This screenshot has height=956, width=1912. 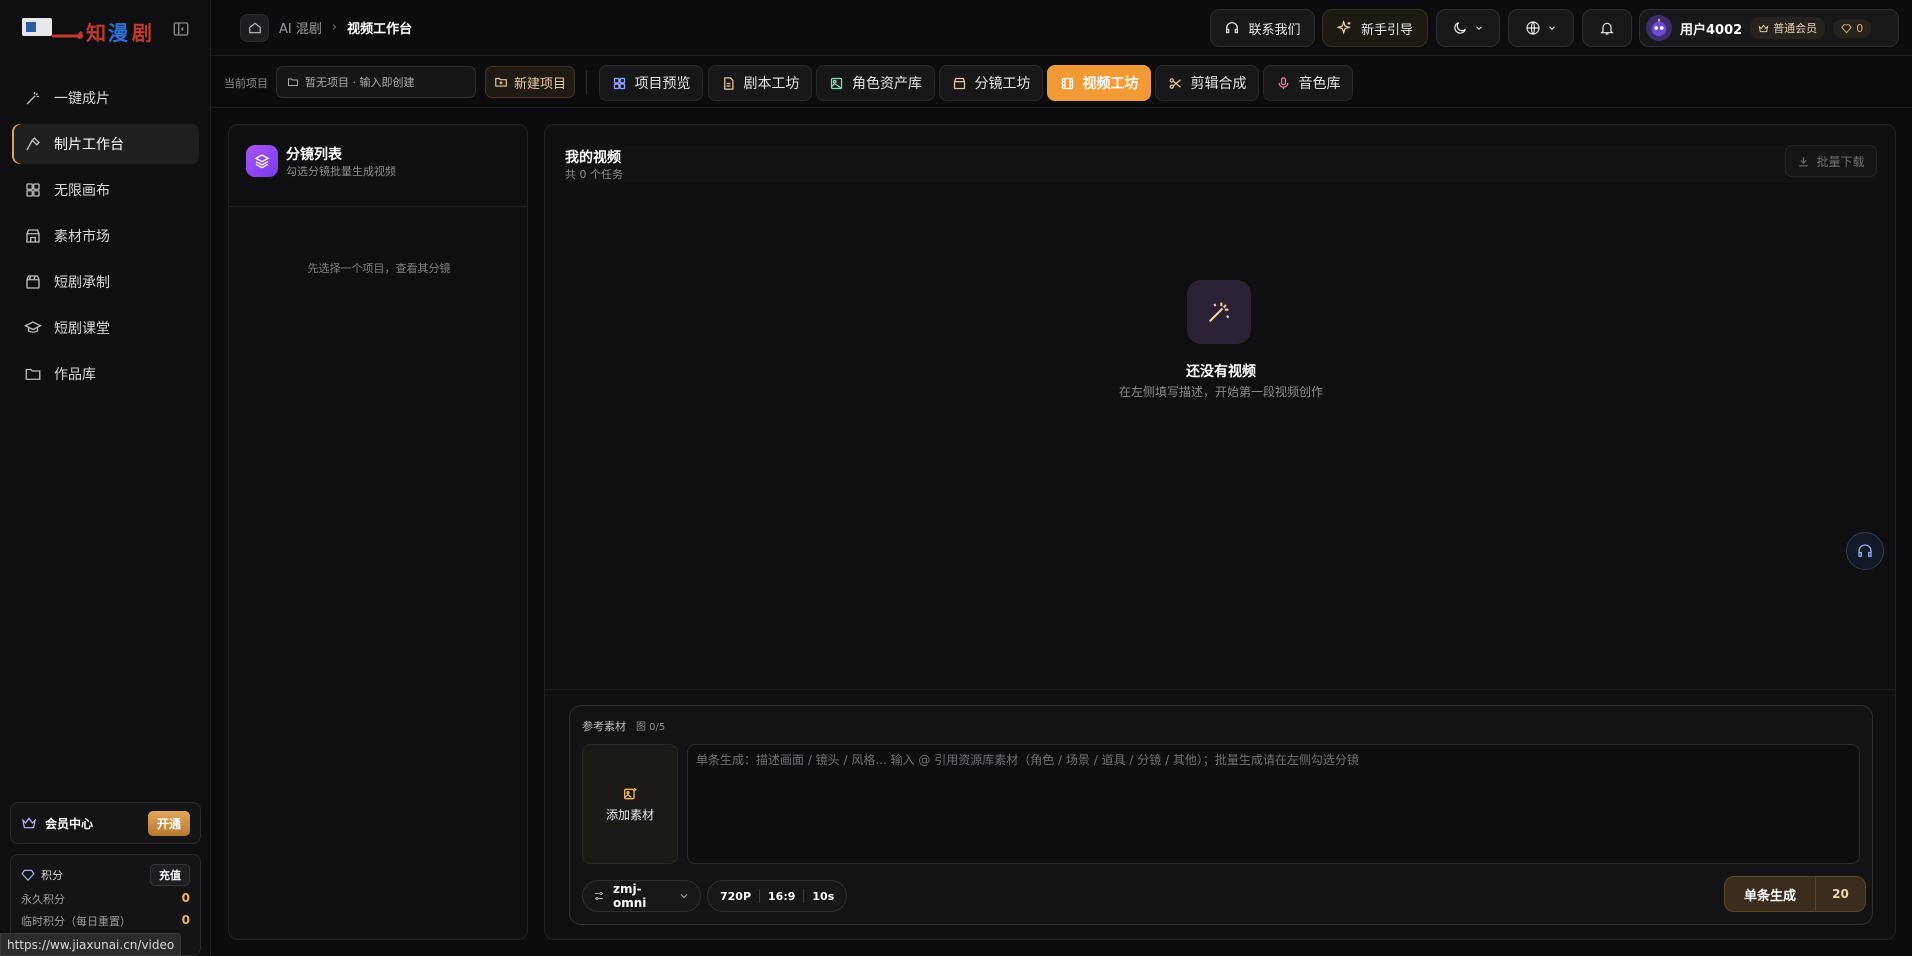 I want to click on sidebar-nav: 一键成片 制片工作台 无限画布 素材市场 短剧承制 短剧课堂 作品库, so click(x=105, y=239).